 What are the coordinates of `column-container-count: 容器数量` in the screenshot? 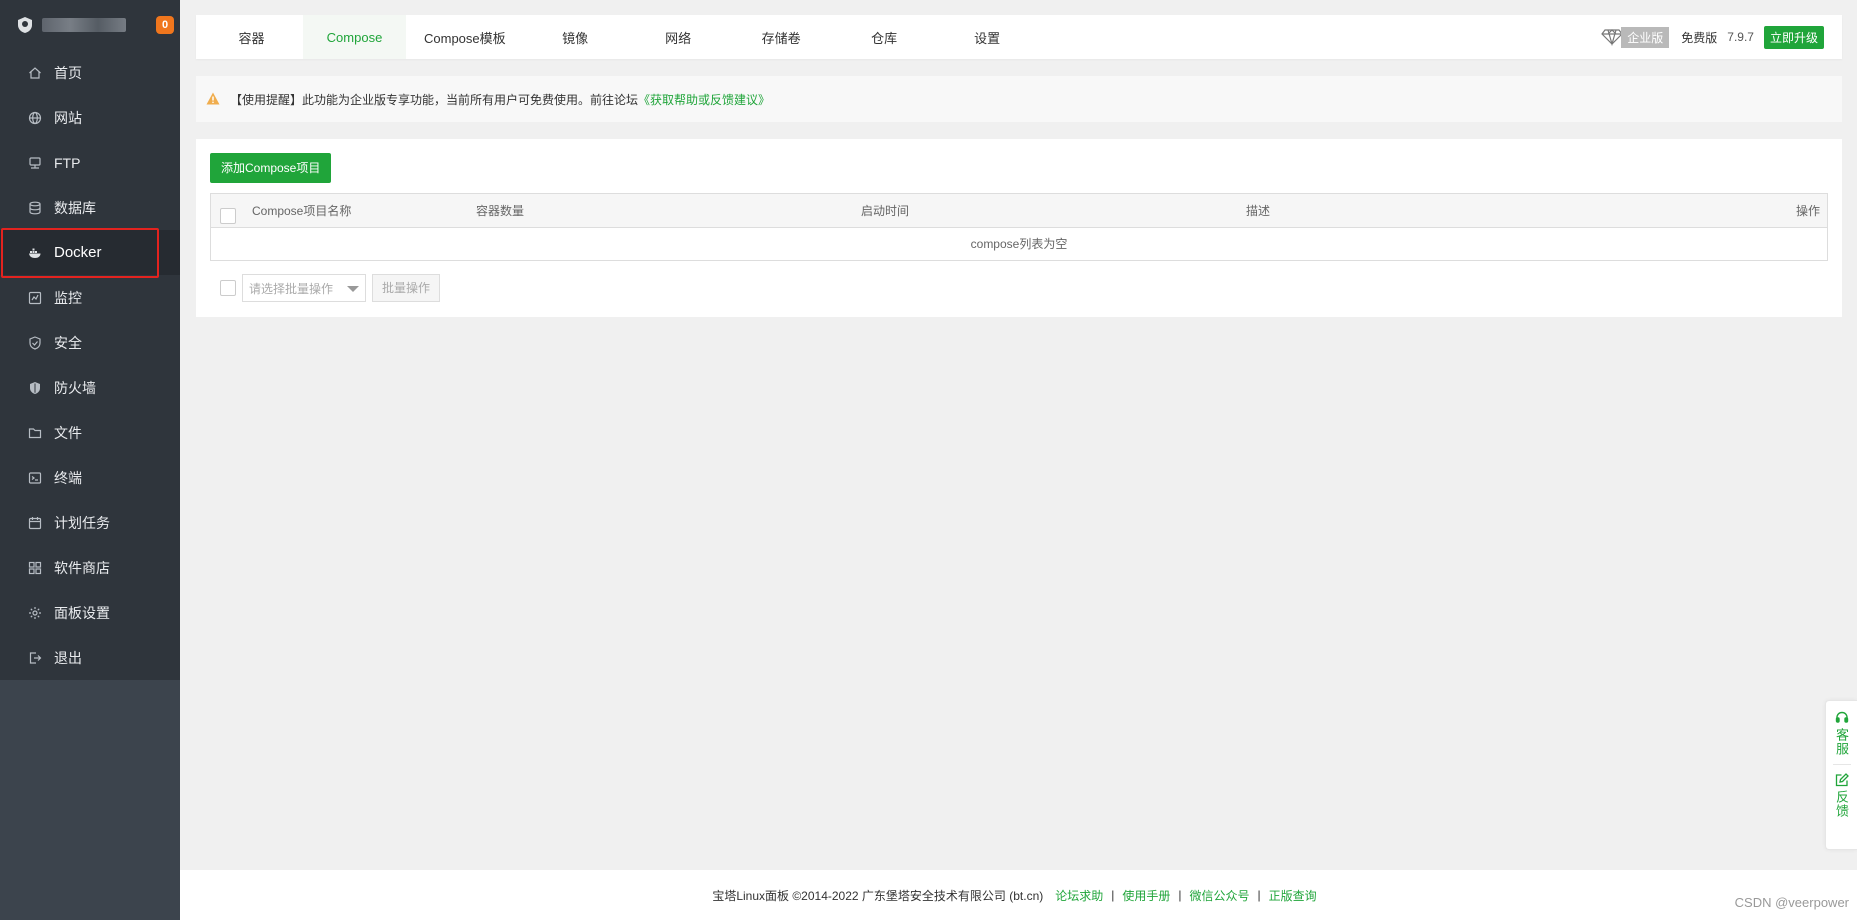 It's located at (500, 211).